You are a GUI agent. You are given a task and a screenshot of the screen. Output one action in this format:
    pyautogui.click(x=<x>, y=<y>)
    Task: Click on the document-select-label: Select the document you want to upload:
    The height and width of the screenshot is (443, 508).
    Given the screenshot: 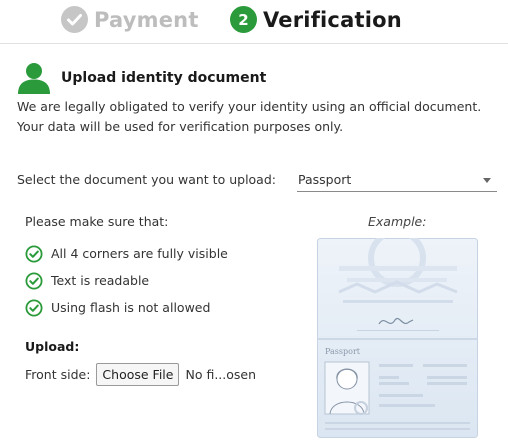 What is the action you would take?
    pyautogui.click(x=146, y=179)
    